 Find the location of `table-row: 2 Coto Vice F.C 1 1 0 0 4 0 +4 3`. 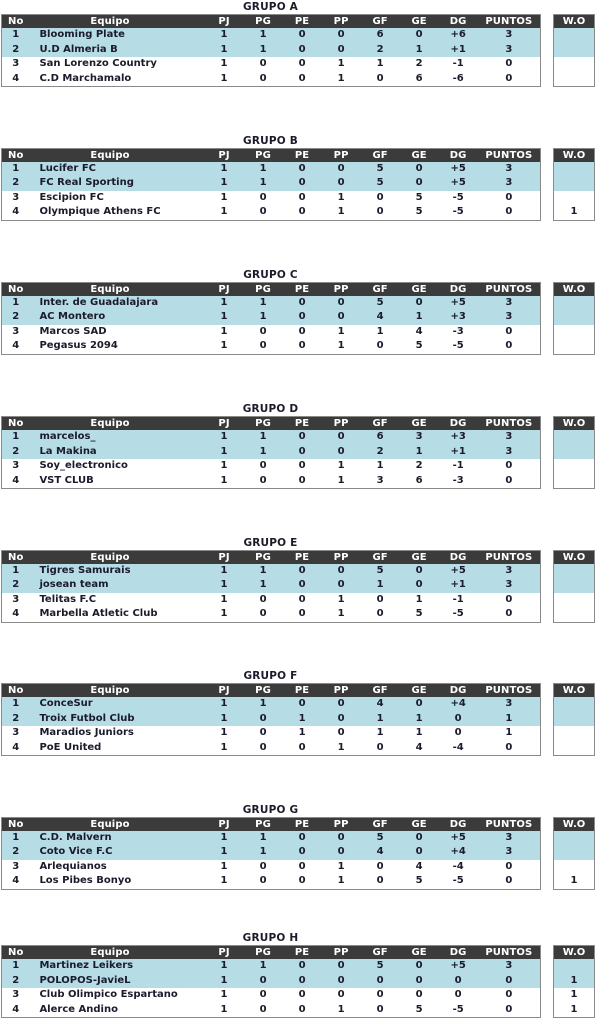

table-row: 2 Coto Vice F.C 1 1 0 0 4 0 +4 3 is located at coordinates (271, 852).